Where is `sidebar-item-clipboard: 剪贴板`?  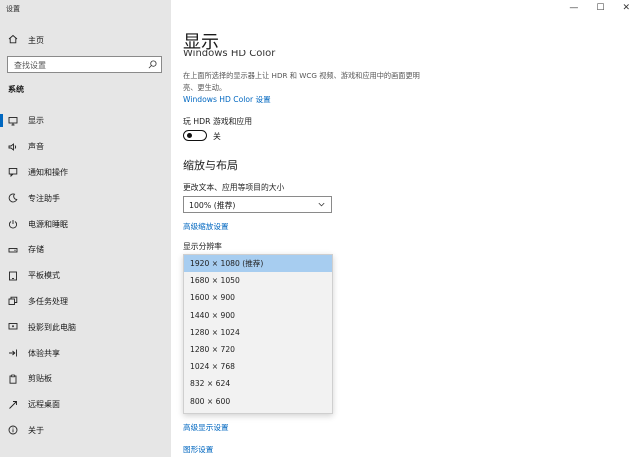 sidebar-item-clipboard: 剪贴板 is located at coordinates (85, 379).